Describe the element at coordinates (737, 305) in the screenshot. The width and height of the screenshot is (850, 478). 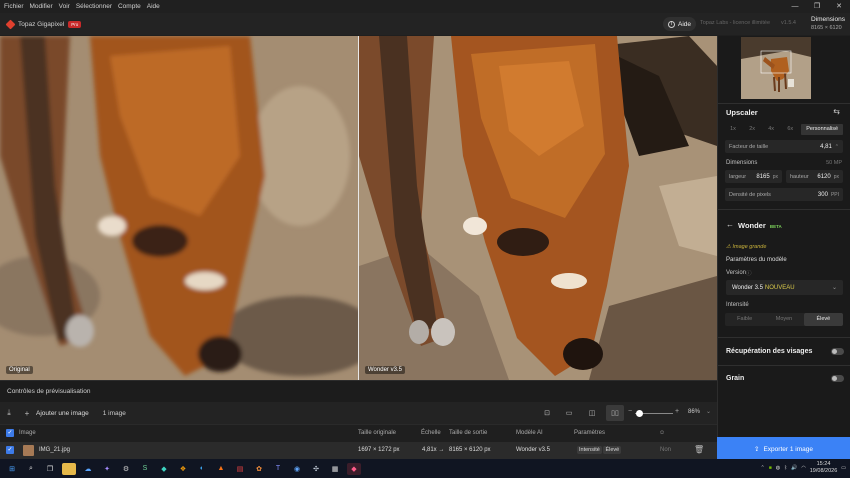
I see `intensity-label: Intensité` at that location.